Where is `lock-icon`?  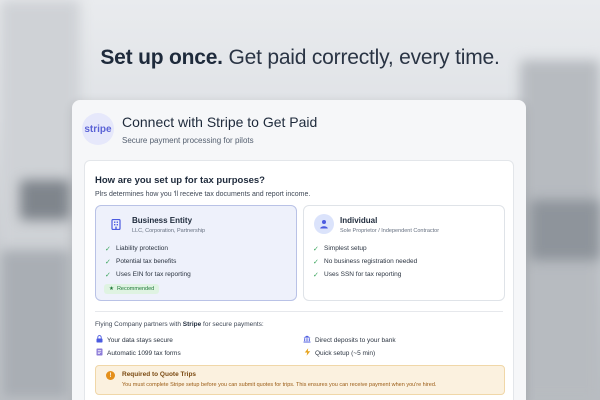
lock-icon is located at coordinates (99, 340).